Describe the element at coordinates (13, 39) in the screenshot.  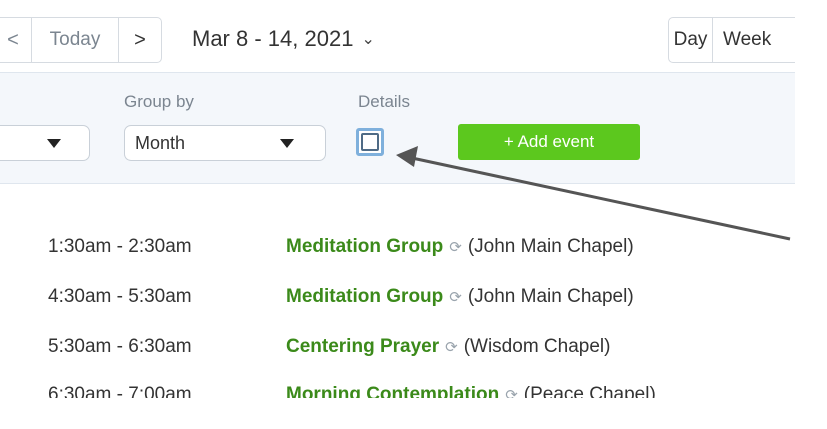
I see `chevron-left-icon: <` at that location.